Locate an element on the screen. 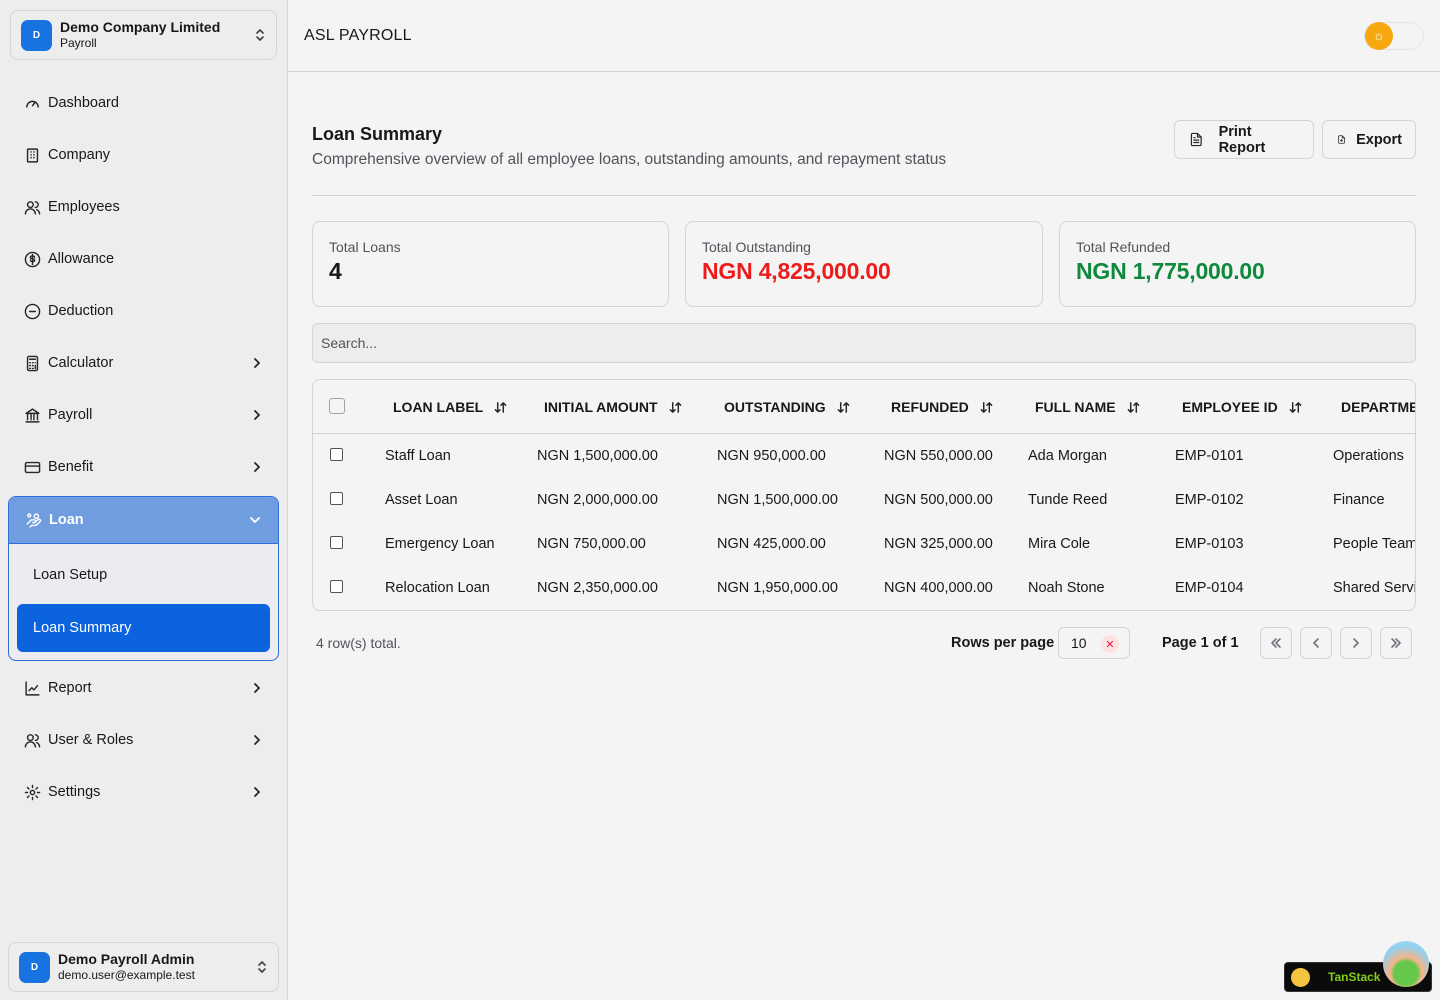 This screenshot has width=1440, height=1000. sidebar-item-label: Calculator is located at coordinates (81, 363).